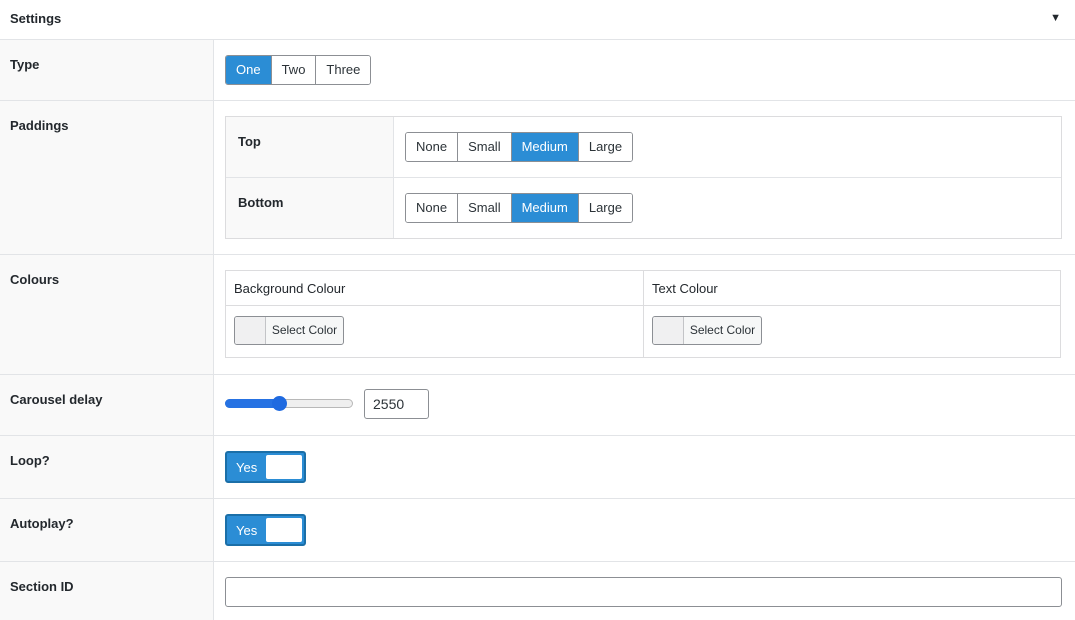 This screenshot has height=620, width=1075. I want to click on type-button-group: One Two Three, so click(298, 70).